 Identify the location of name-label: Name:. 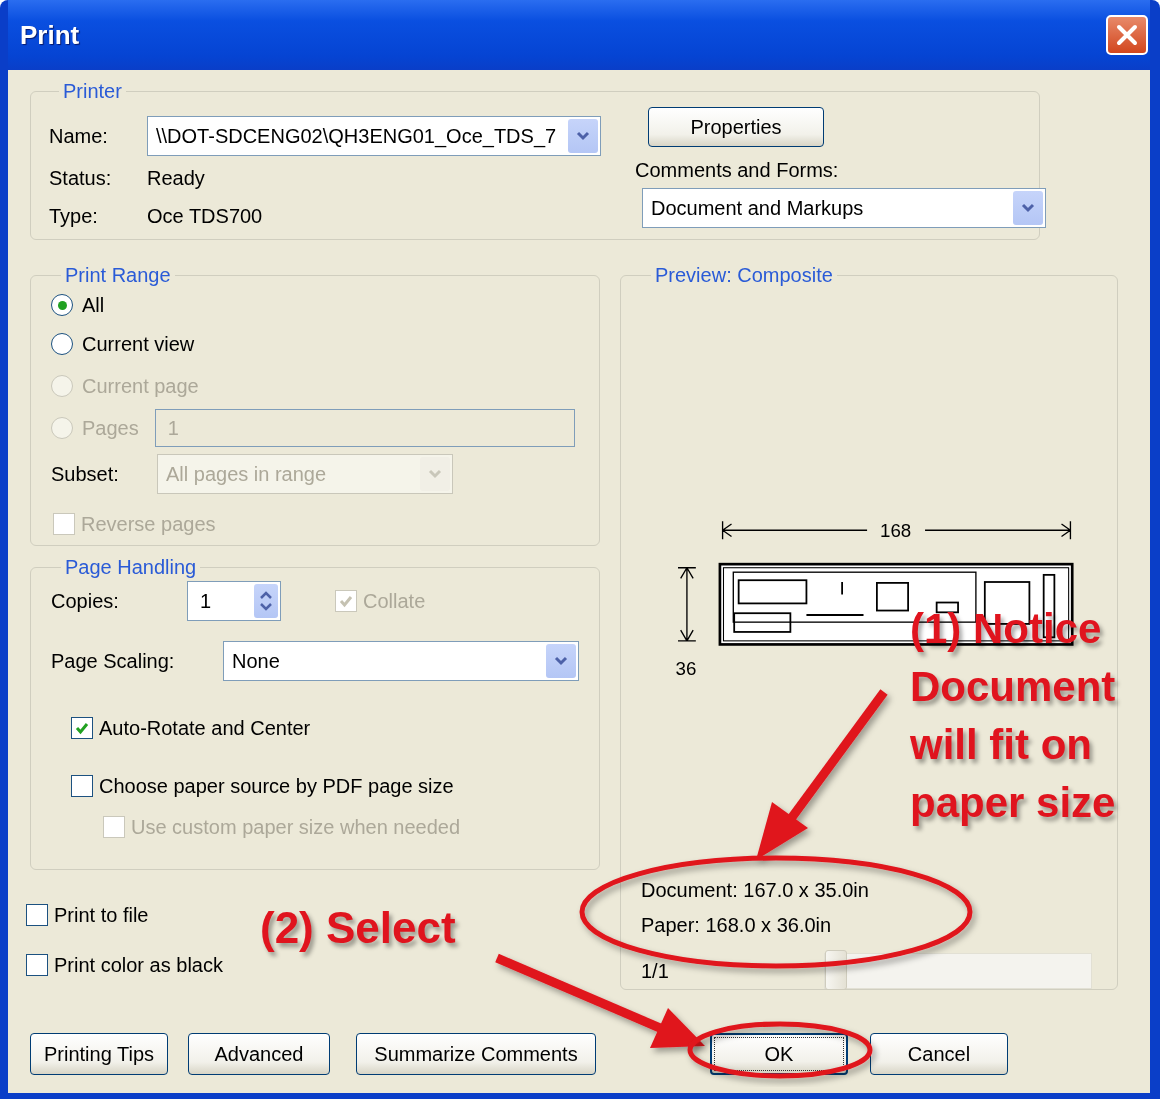
(79, 136).